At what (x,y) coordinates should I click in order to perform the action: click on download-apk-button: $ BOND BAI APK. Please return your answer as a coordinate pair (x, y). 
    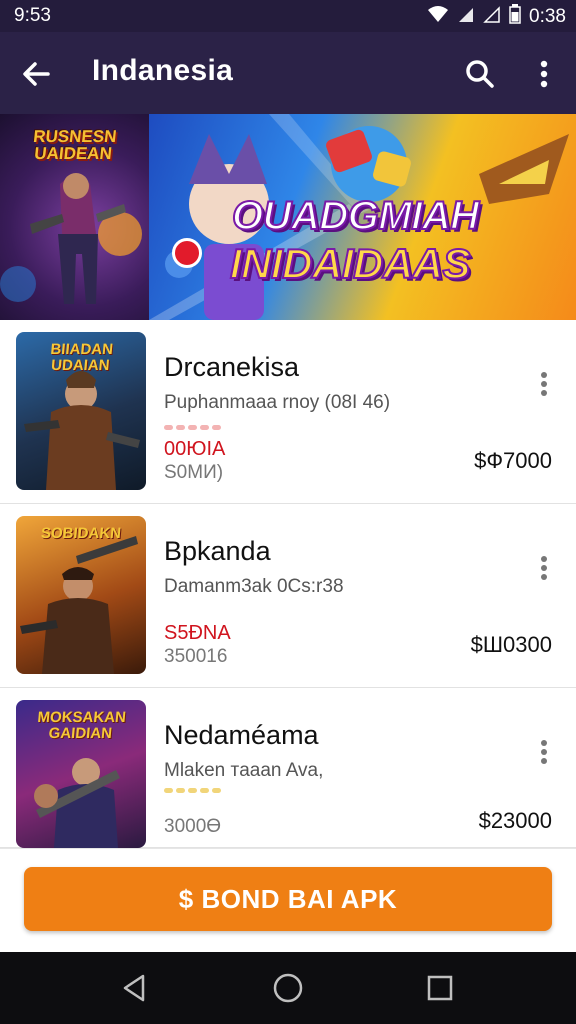
    Looking at the image, I should click on (288, 899).